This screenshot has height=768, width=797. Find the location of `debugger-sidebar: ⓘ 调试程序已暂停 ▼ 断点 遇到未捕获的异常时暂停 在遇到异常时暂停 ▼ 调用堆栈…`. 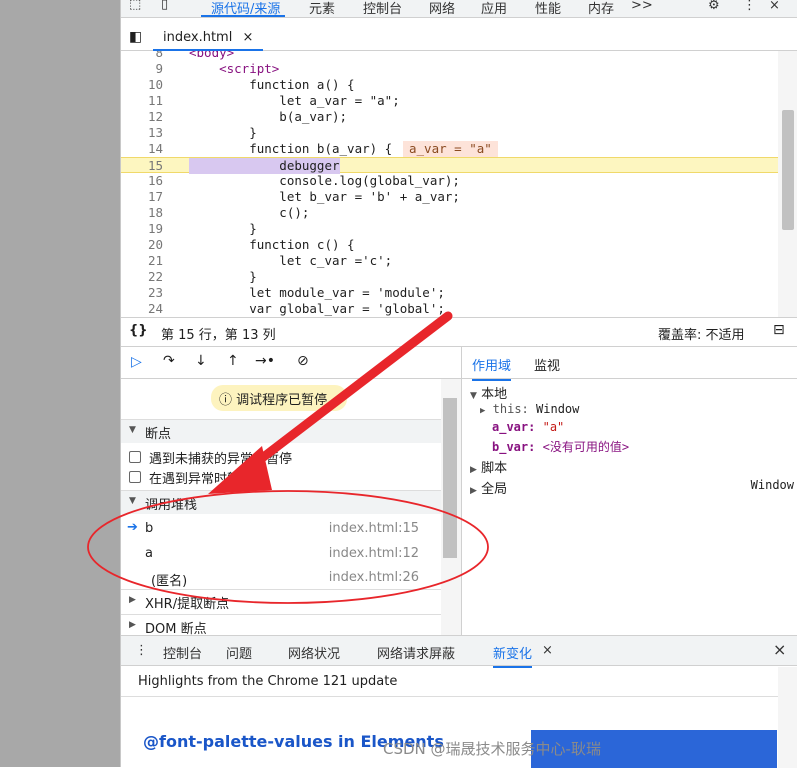

debugger-sidebar: ⓘ 调试程序已暂停 ▼ 断点 遇到未捕获的异常时暂停 在遇到异常时暂停 ▼ 调用堆栈… is located at coordinates (281, 507).